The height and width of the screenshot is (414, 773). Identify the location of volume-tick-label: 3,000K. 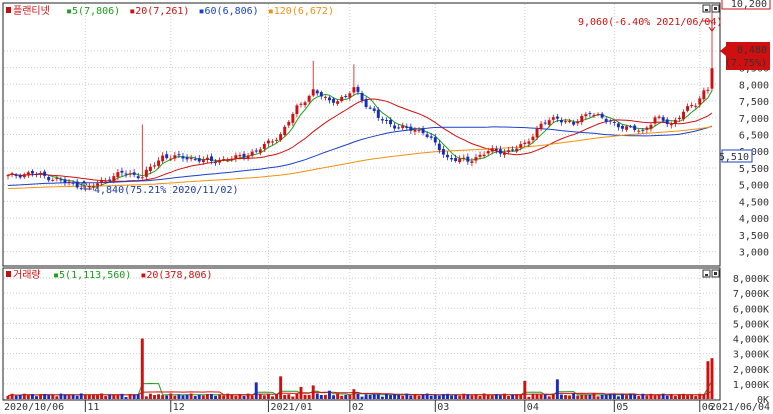
(751, 355).